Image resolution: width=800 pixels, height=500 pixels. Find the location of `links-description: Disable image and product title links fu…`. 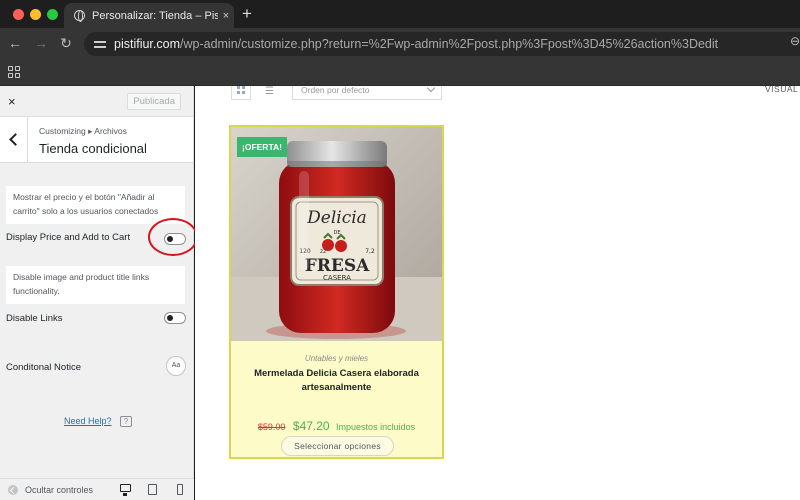

links-description: Disable image and product title links fu… is located at coordinates (95, 285).